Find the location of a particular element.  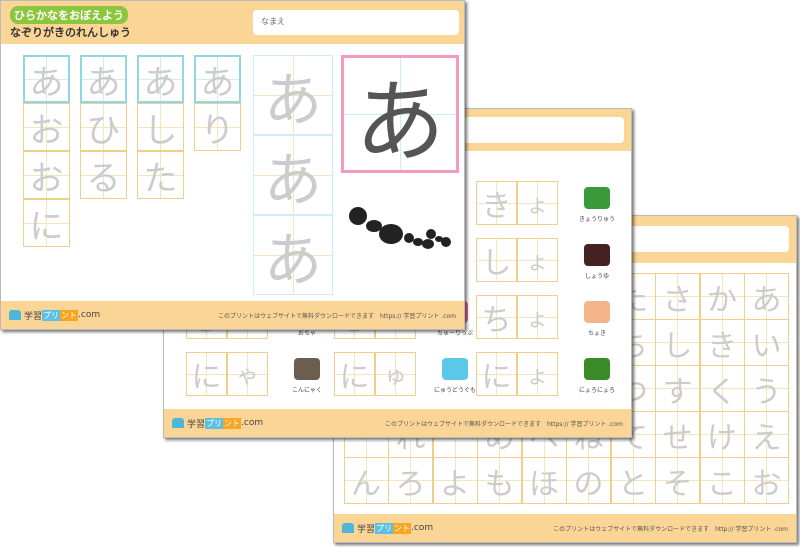

name-input: なまえ is located at coordinates (356, 22).